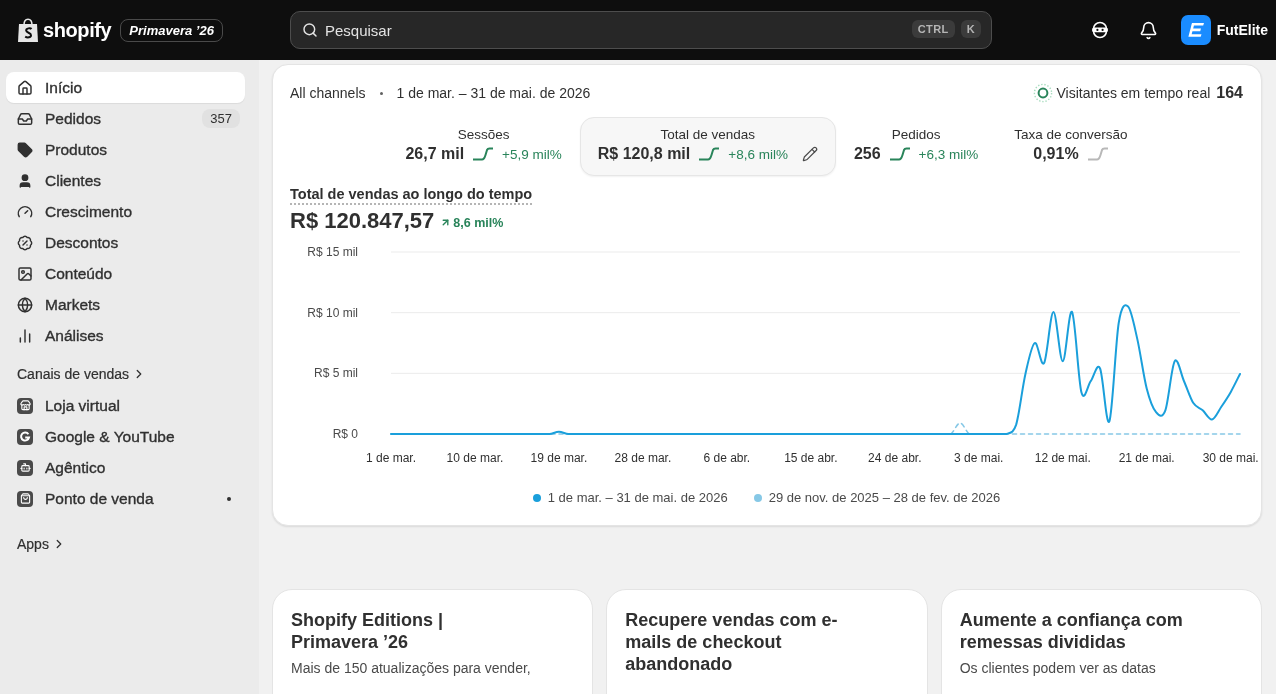 The width and height of the screenshot is (1276, 694). Describe the element at coordinates (1230, 458) in the screenshot. I see `x-axis-label: 30 de mai.` at that location.